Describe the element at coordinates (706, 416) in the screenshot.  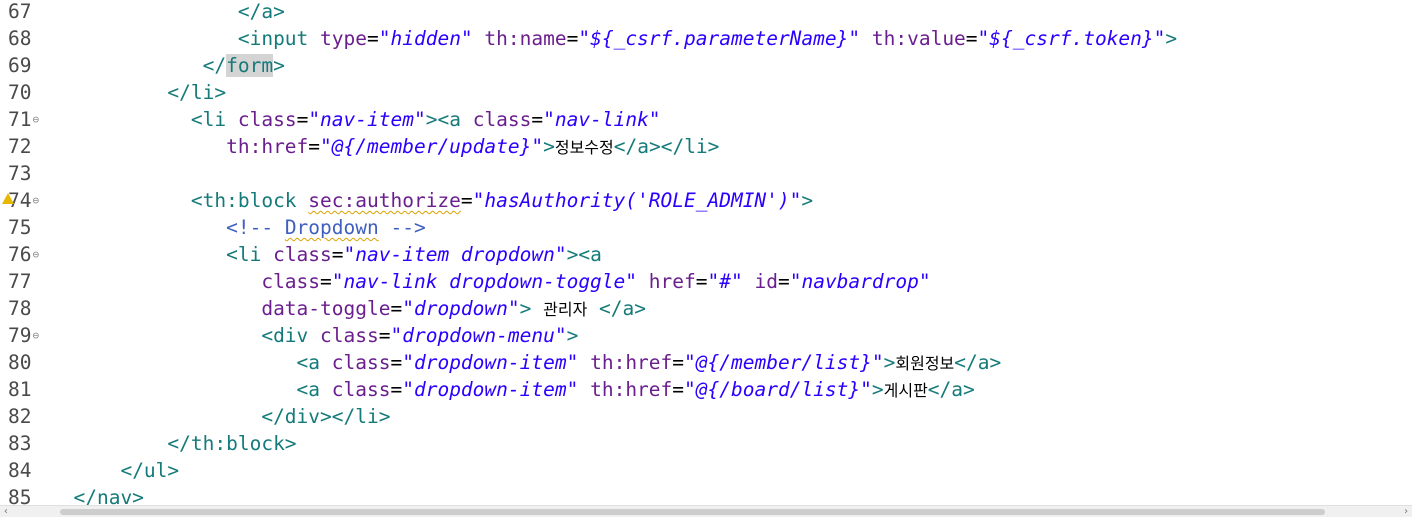
I see `code-line: 82 </div></li>` at that location.